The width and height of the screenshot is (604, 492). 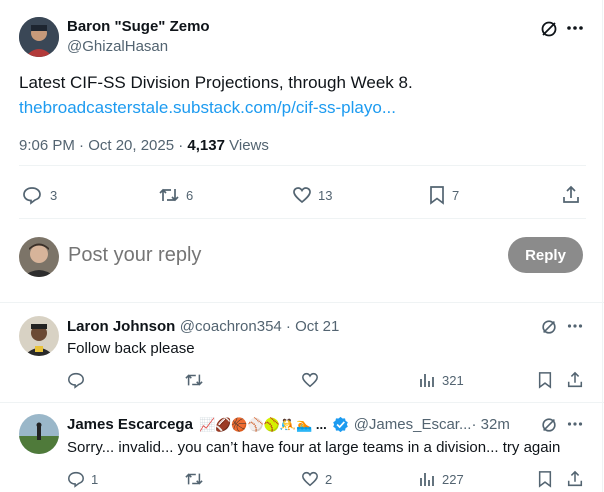 I want to click on reply-button: Reply, so click(x=545, y=255).